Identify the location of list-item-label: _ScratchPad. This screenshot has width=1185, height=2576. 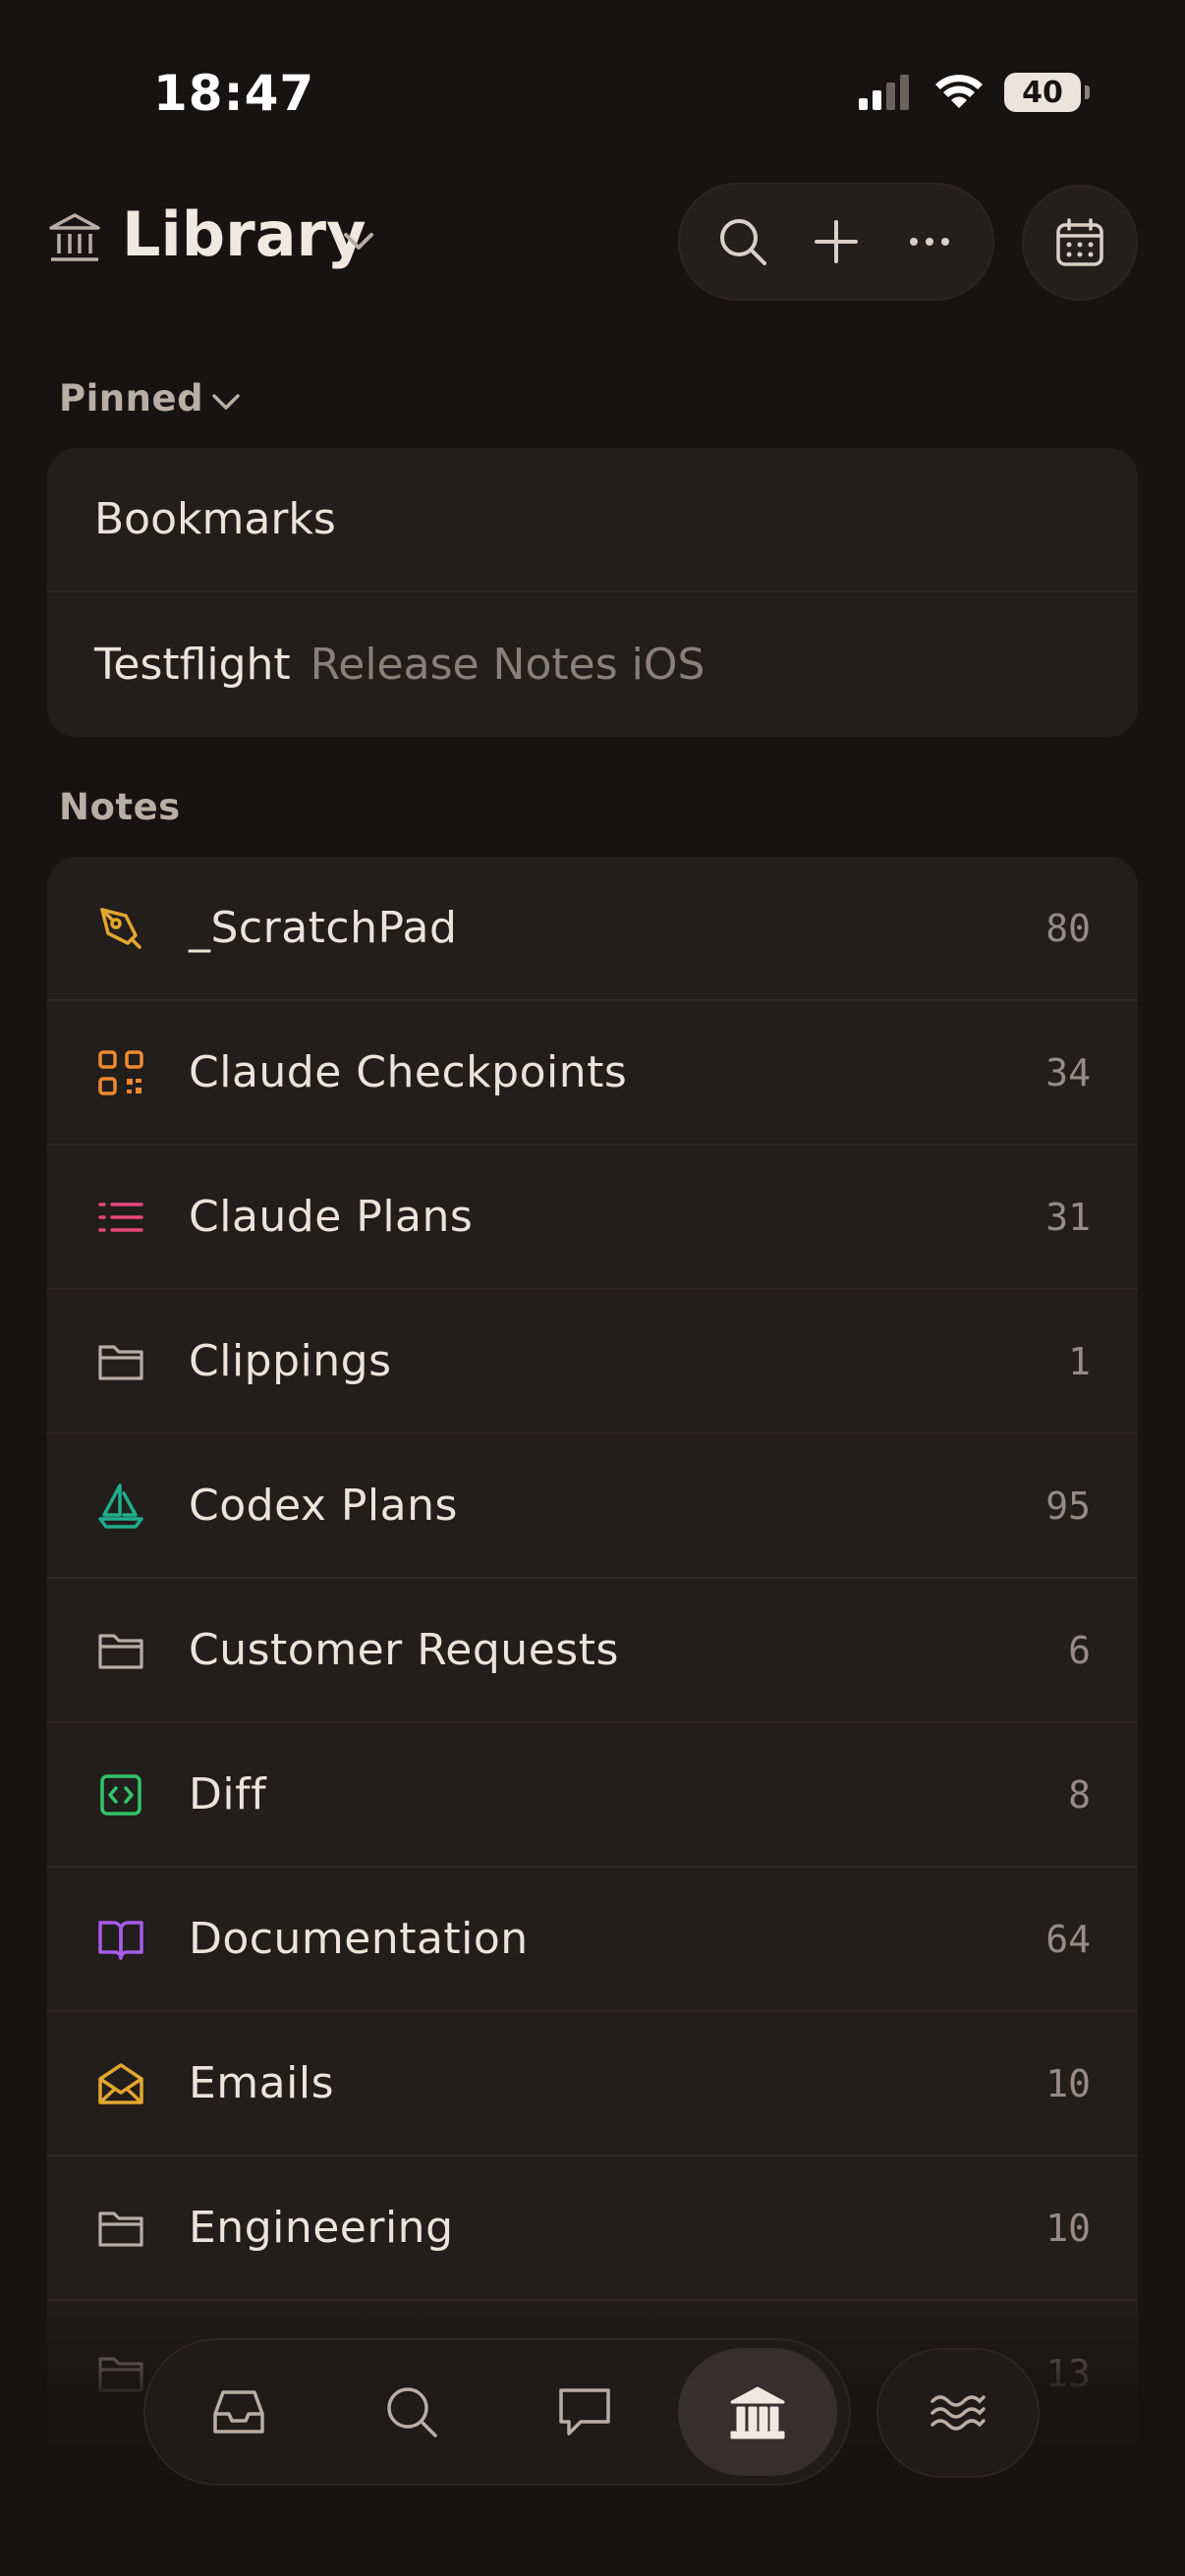
(323, 928).